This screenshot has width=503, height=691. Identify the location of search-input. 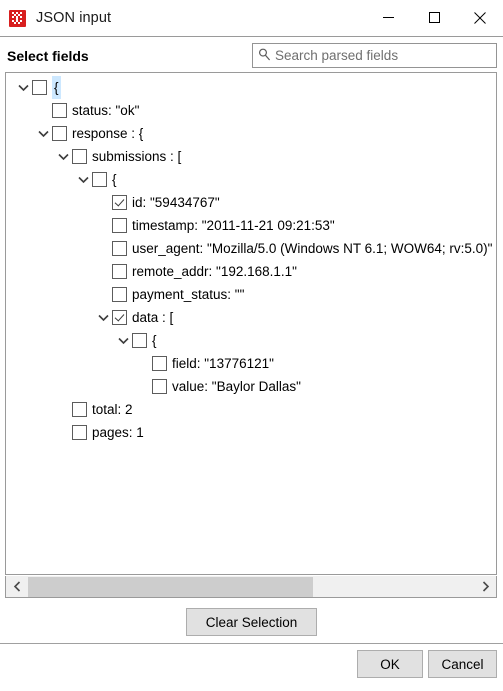
(385, 55).